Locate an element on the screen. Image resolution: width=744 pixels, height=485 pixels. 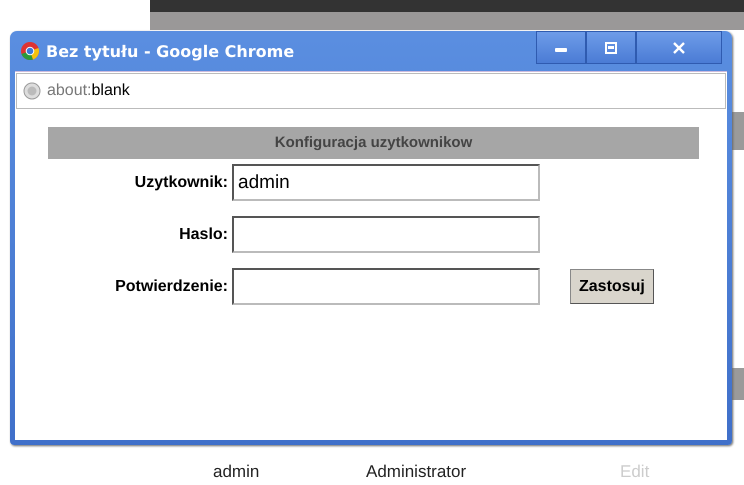
globe-icon is located at coordinates (32, 91).